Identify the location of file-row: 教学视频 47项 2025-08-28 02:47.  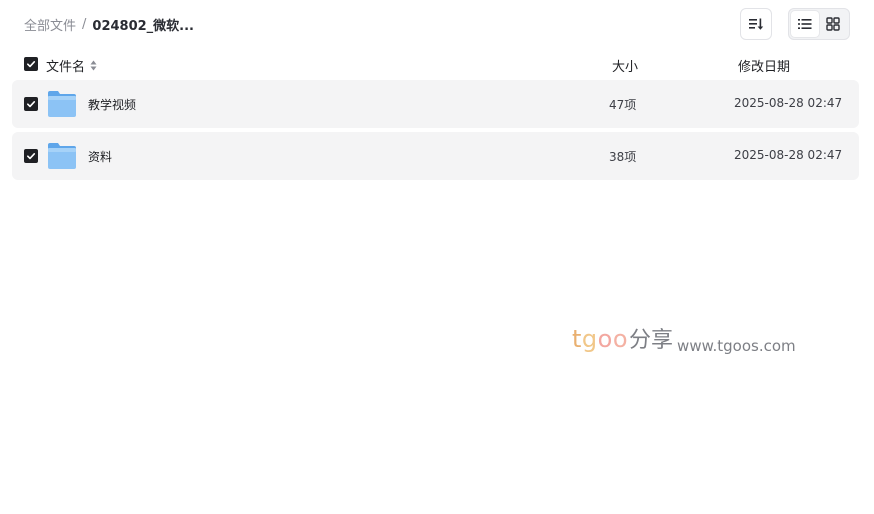
(435, 104).